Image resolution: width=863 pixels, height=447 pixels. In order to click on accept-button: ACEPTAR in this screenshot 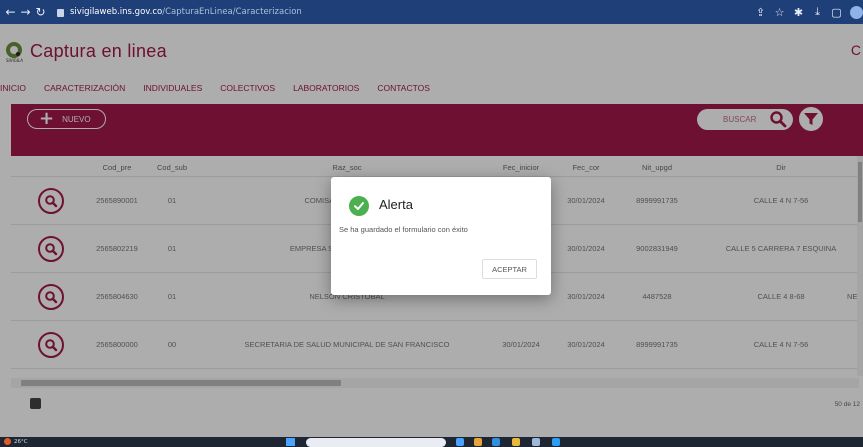, I will do `click(509, 269)`.